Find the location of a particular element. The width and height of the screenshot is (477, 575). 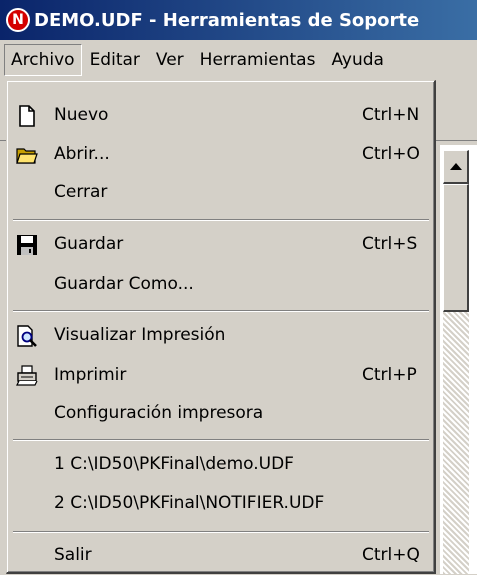

menu-item-configuracion-impresora: Configuración impresora is located at coordinates (221, 414).